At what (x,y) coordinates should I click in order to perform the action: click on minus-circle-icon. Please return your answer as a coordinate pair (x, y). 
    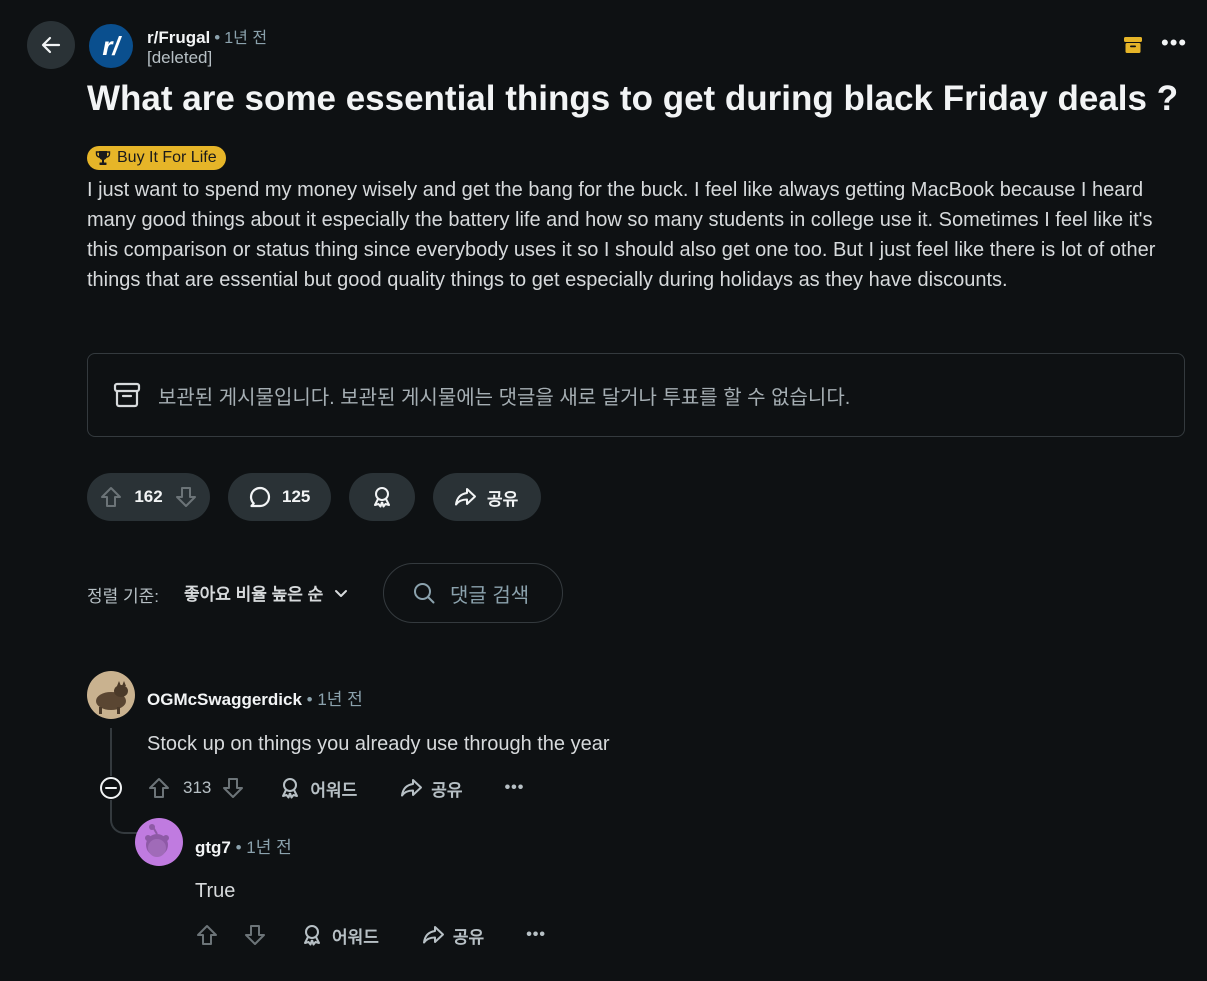
    Looking at the image, I should click on (111, 788).